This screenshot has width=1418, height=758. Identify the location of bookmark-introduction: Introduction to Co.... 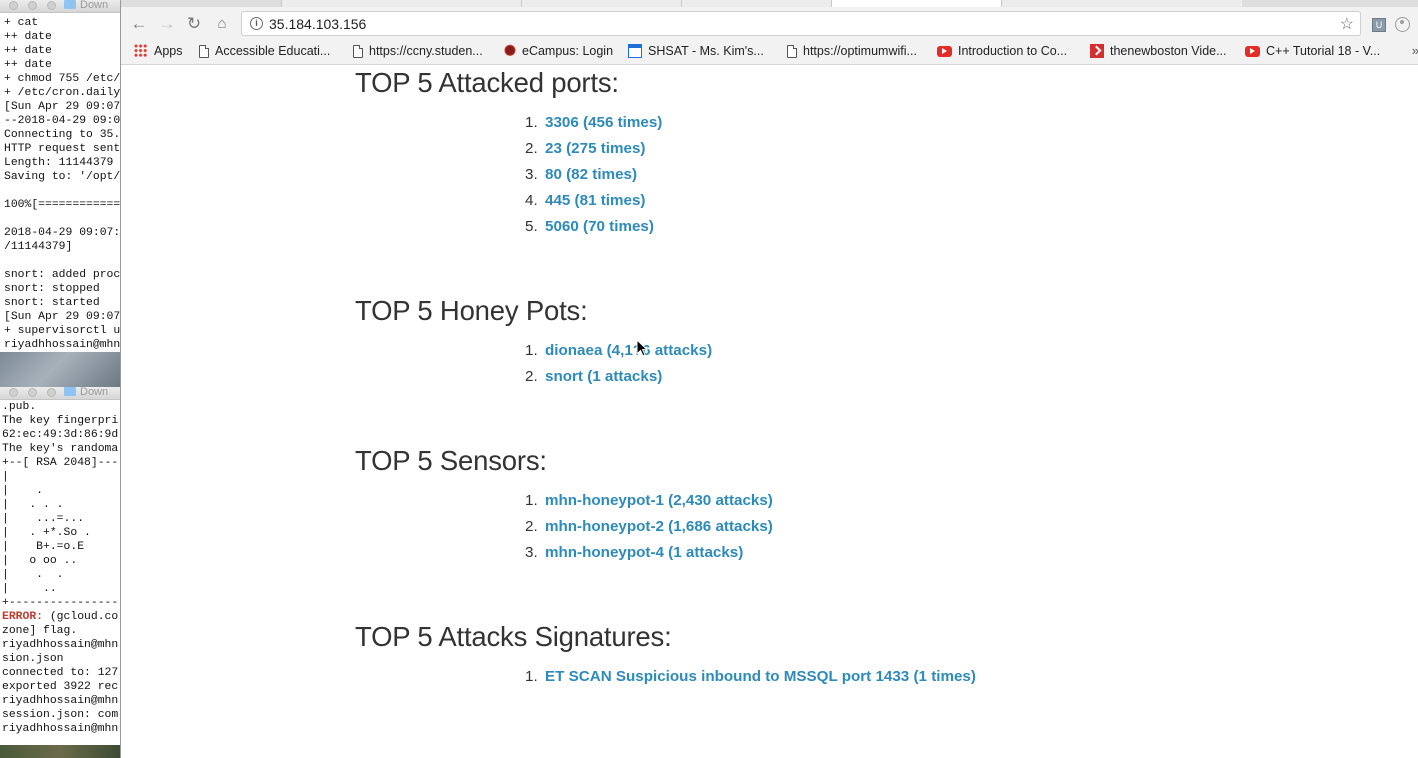
(1002, 51).